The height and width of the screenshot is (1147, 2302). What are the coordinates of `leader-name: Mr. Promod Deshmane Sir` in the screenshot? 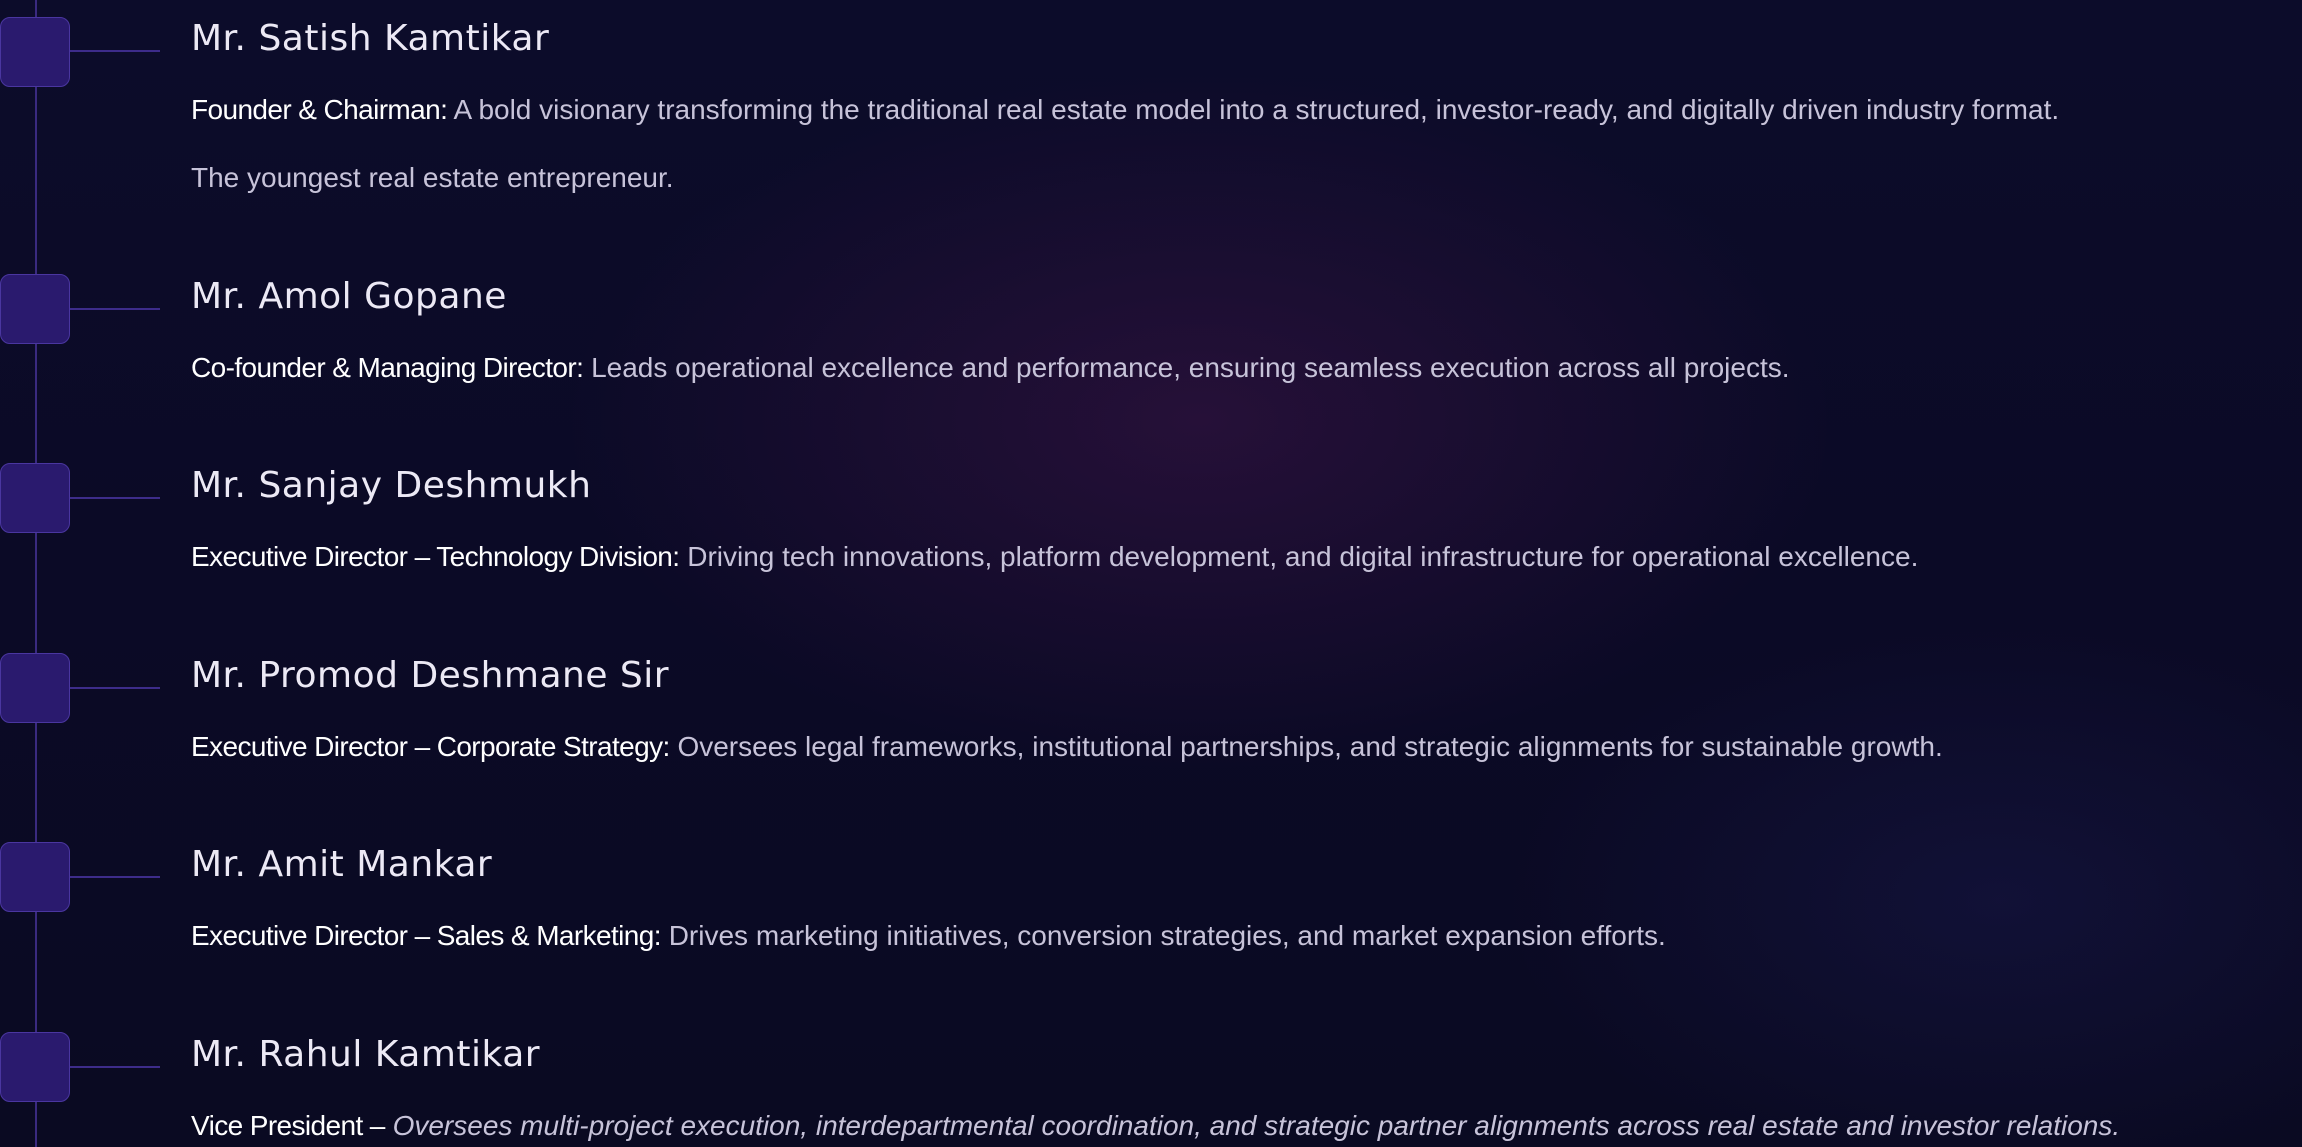 It's located at (430, 675).